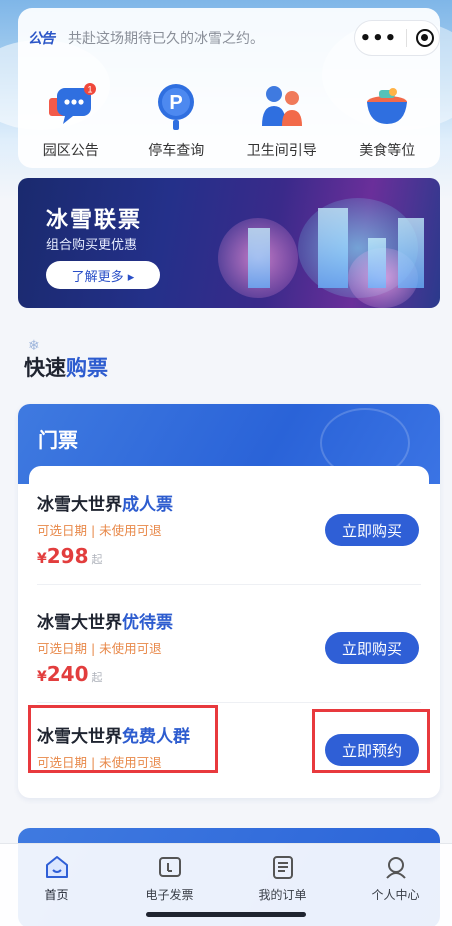  I want to click on capsule-divider, so click(407, 38).